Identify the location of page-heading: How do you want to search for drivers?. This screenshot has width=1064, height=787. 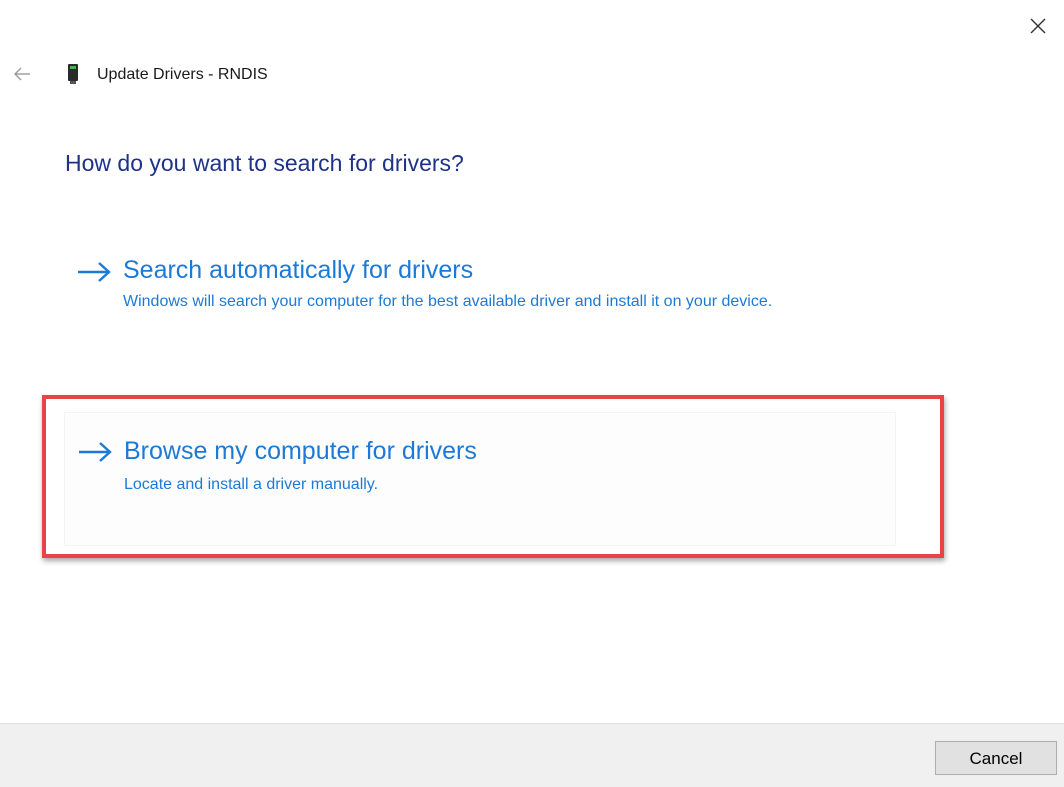
(264, 163).